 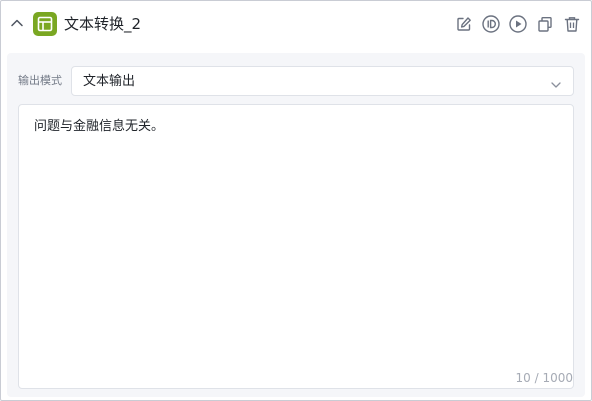 I want to click on edit-icon, so click(x=464, y=24).